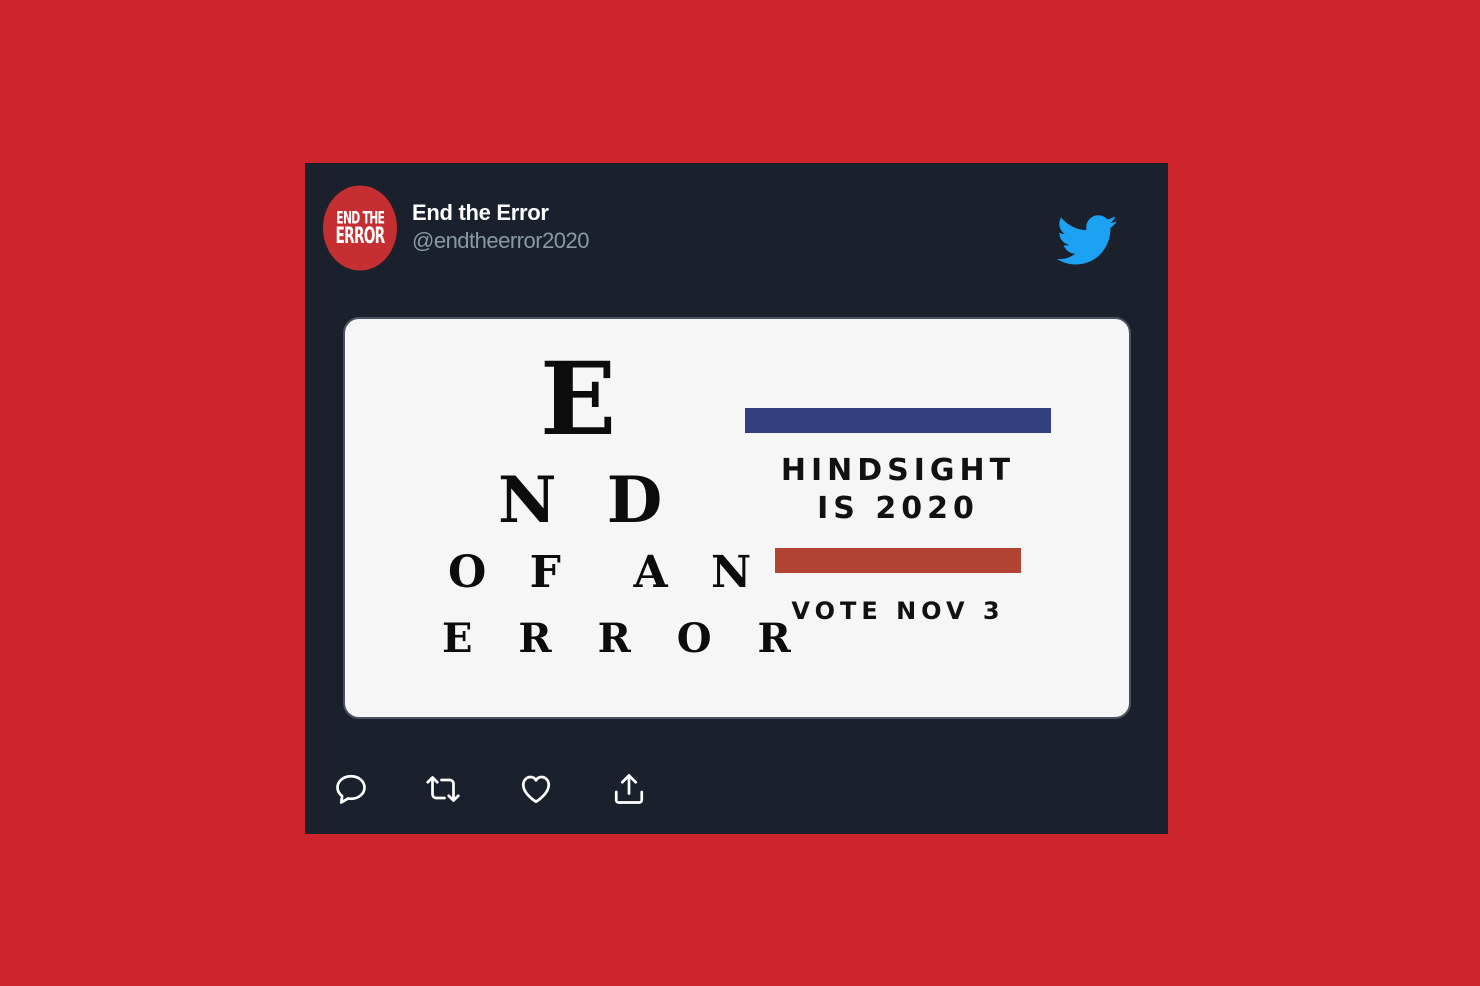 This screenshot has width=1480, height=986. What do you see at coordinates (1087, 240) in the screenshot?
I see `twitter-bird-icon` at bounding box center [1087, 240].